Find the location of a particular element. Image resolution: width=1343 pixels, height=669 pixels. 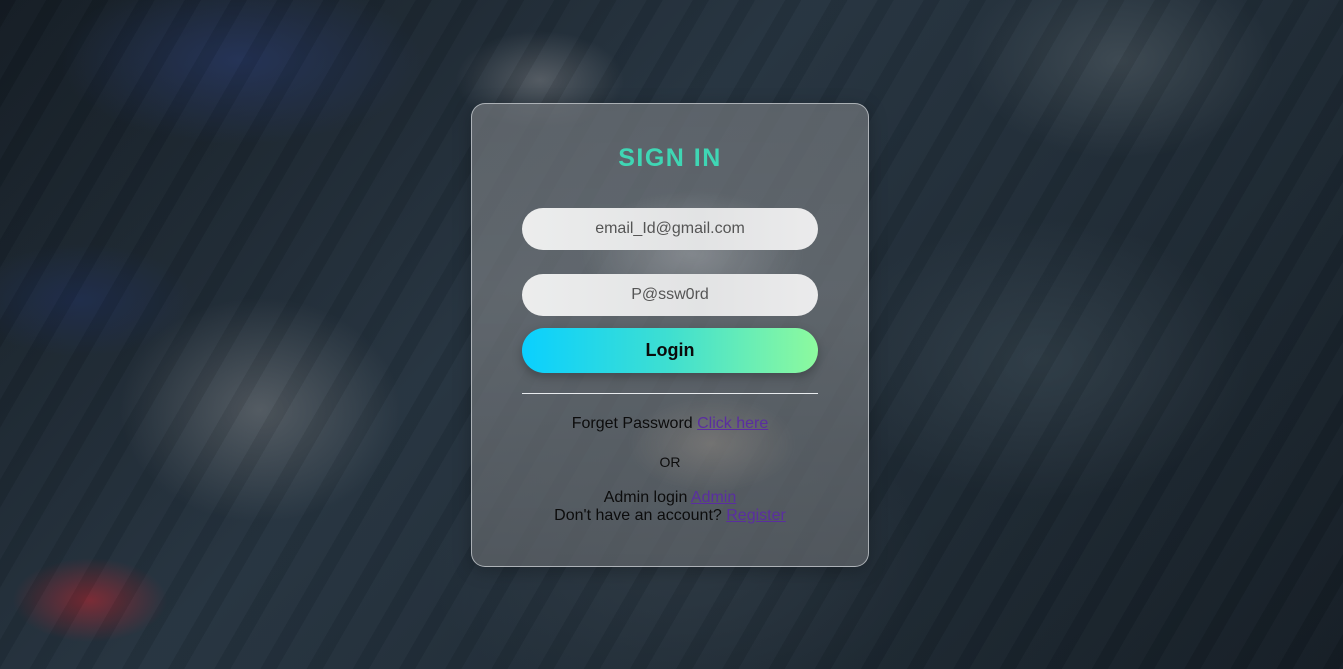

admin-login-text: Admin login is located at coordinates (645, 497).